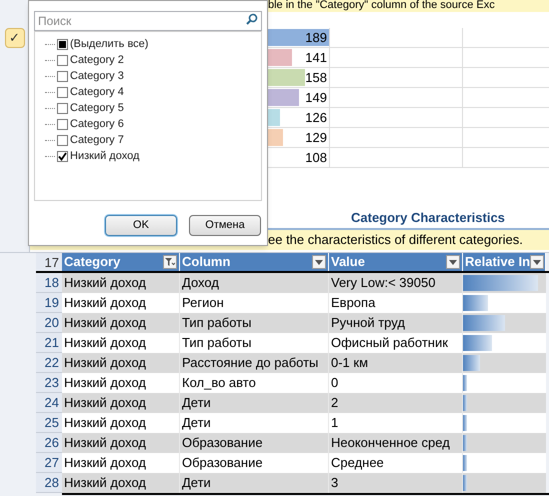 The width and height of the screenshot is (549, 496). What do you see at coordinates (170, 262) in the screenshot?
I see `filter-icon` at bounding box center [170, 262].